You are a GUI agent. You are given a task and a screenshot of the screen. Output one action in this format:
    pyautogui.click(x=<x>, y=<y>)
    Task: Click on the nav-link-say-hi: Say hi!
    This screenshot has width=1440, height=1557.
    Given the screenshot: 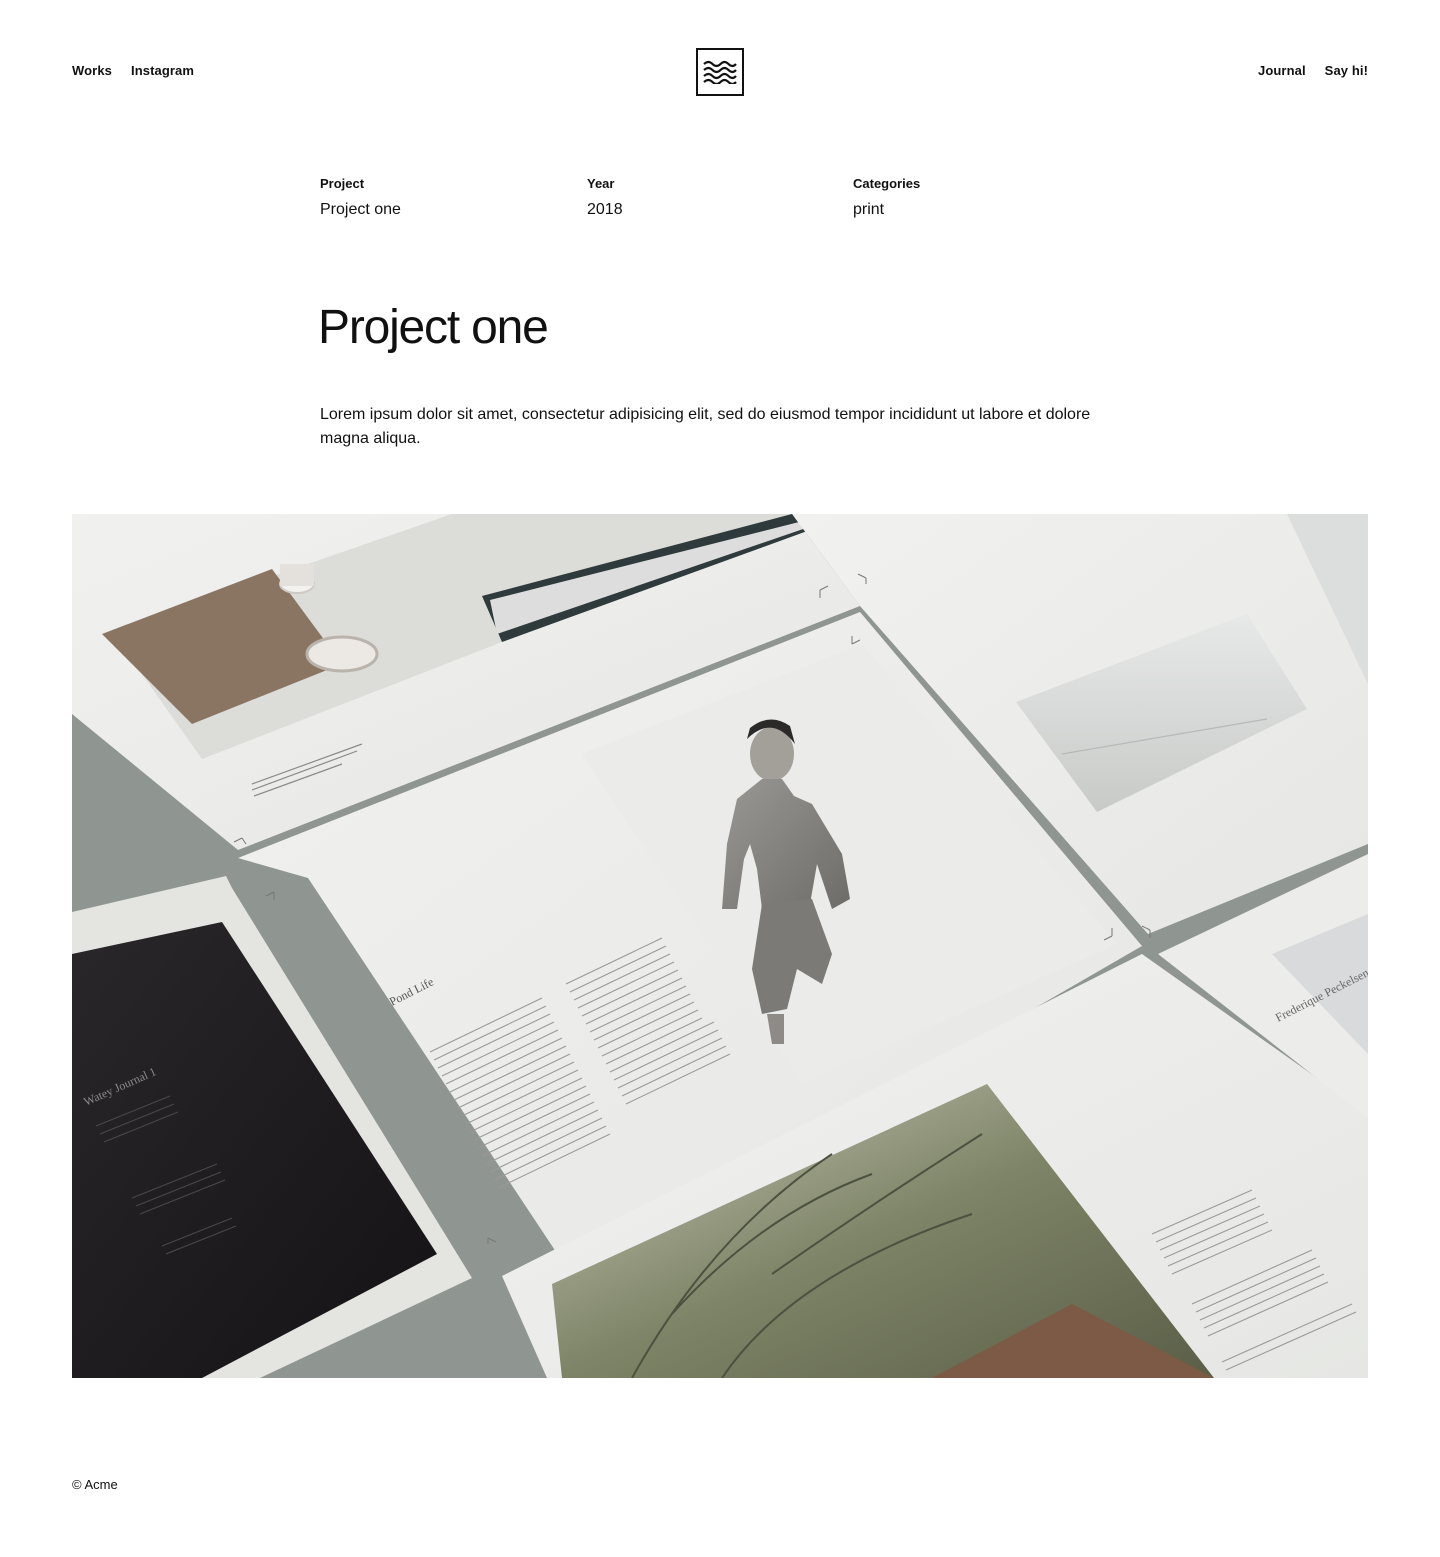 What is the action you would take?
    pyautogui.click(x=1346, y=71)
    